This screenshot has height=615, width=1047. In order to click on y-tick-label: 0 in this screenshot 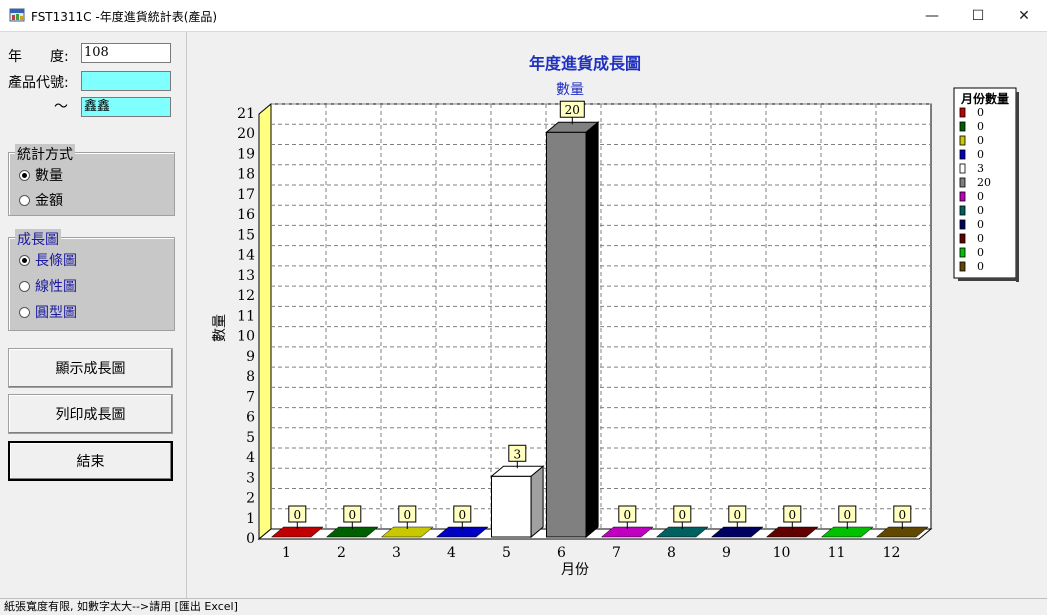, I will do `click(250, 539)`.